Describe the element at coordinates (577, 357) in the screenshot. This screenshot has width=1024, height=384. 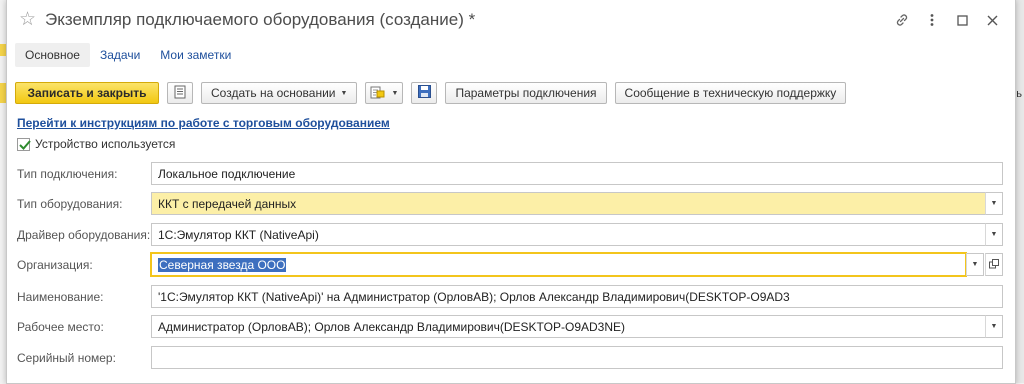
I see `serial-number-field` at that location.